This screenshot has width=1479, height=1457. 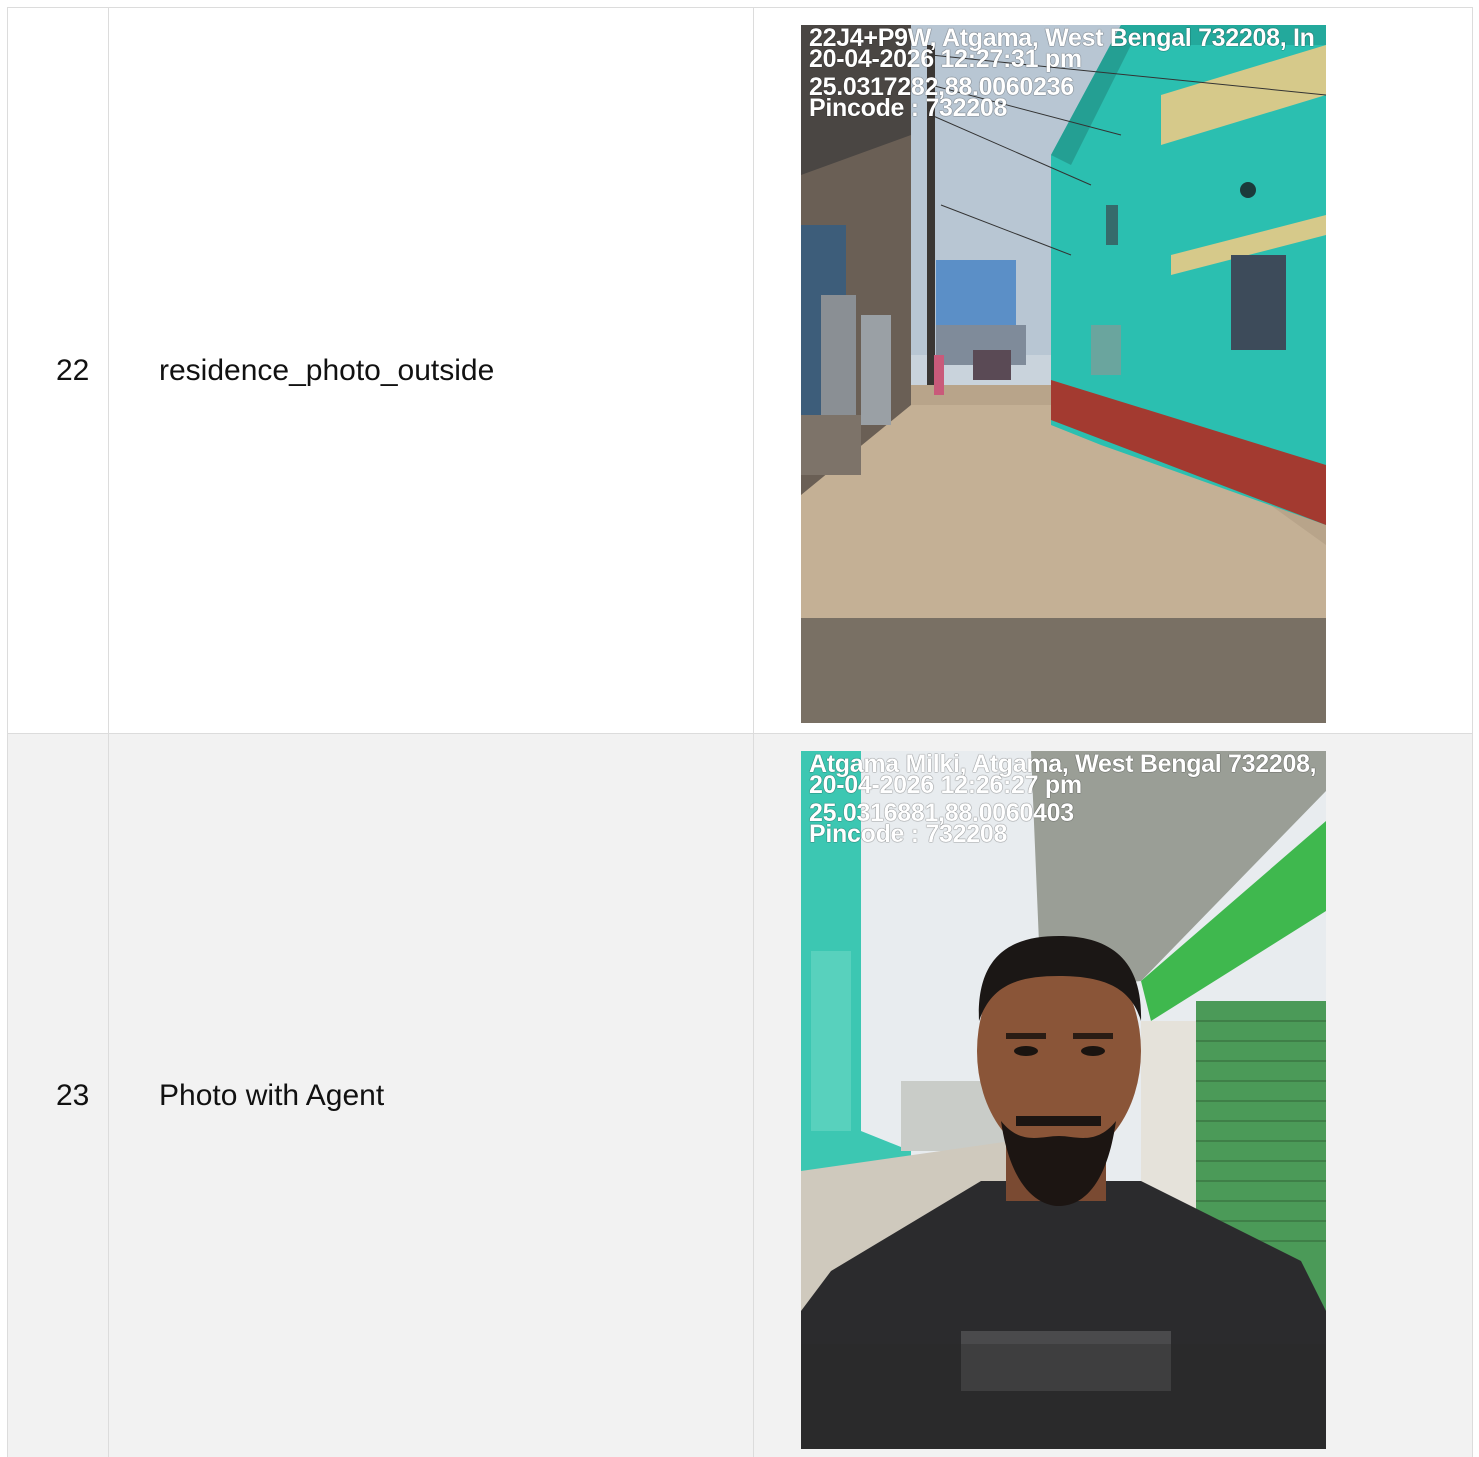 I want to click on row-number-cell: 22, so click(x=58, y=370).